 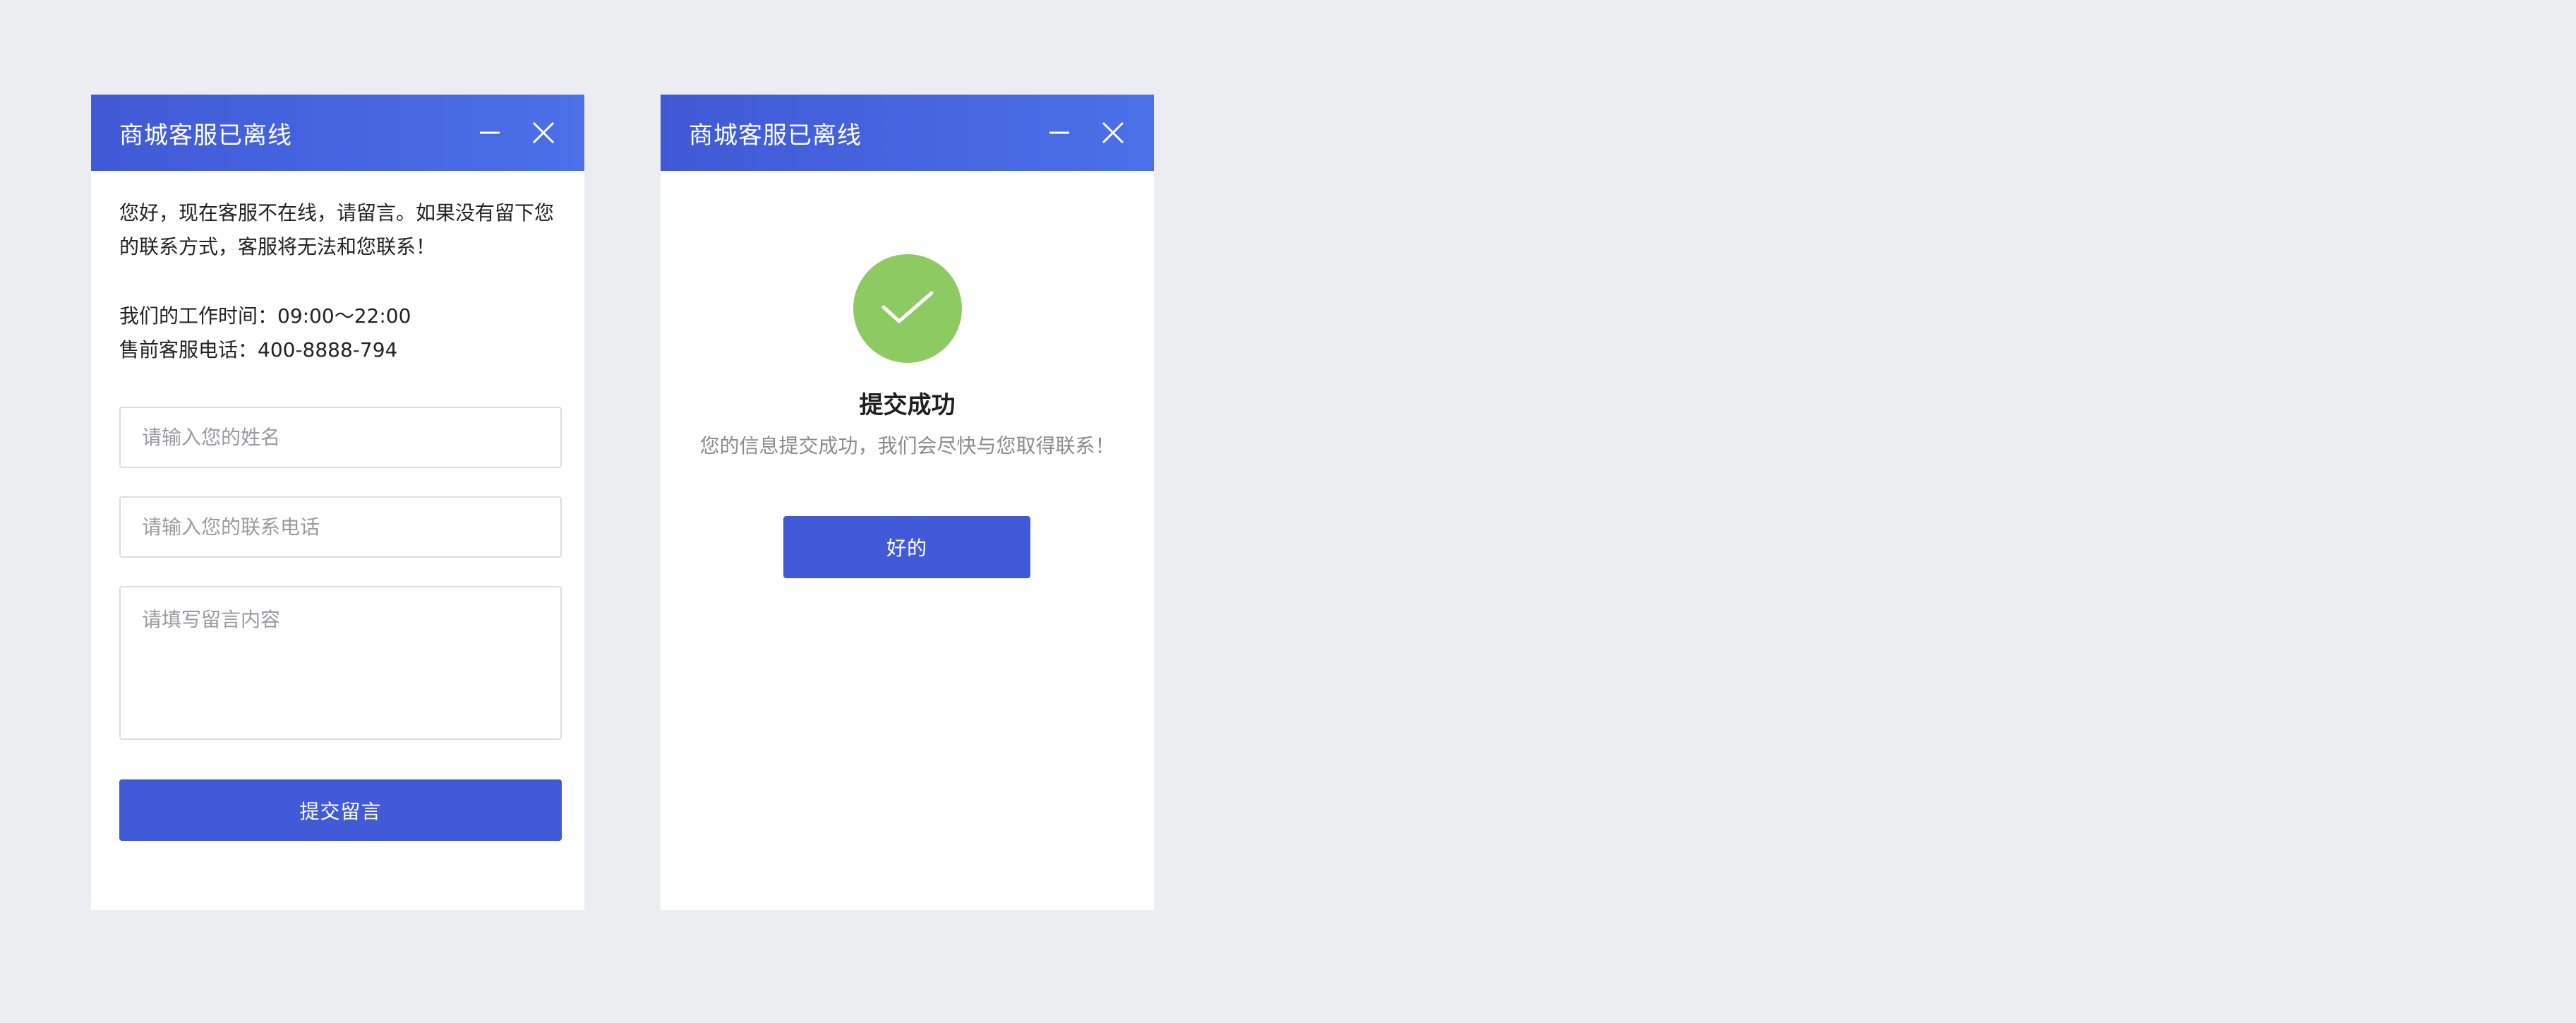 What do you see at coordinates (337, 229) in the screenshot?
I see `offline-intro-text: 您好，现在客服不在线，请留言。如果没有留下您的联系方式，客服将无法和您联系！` at bounding box center [337, 229].